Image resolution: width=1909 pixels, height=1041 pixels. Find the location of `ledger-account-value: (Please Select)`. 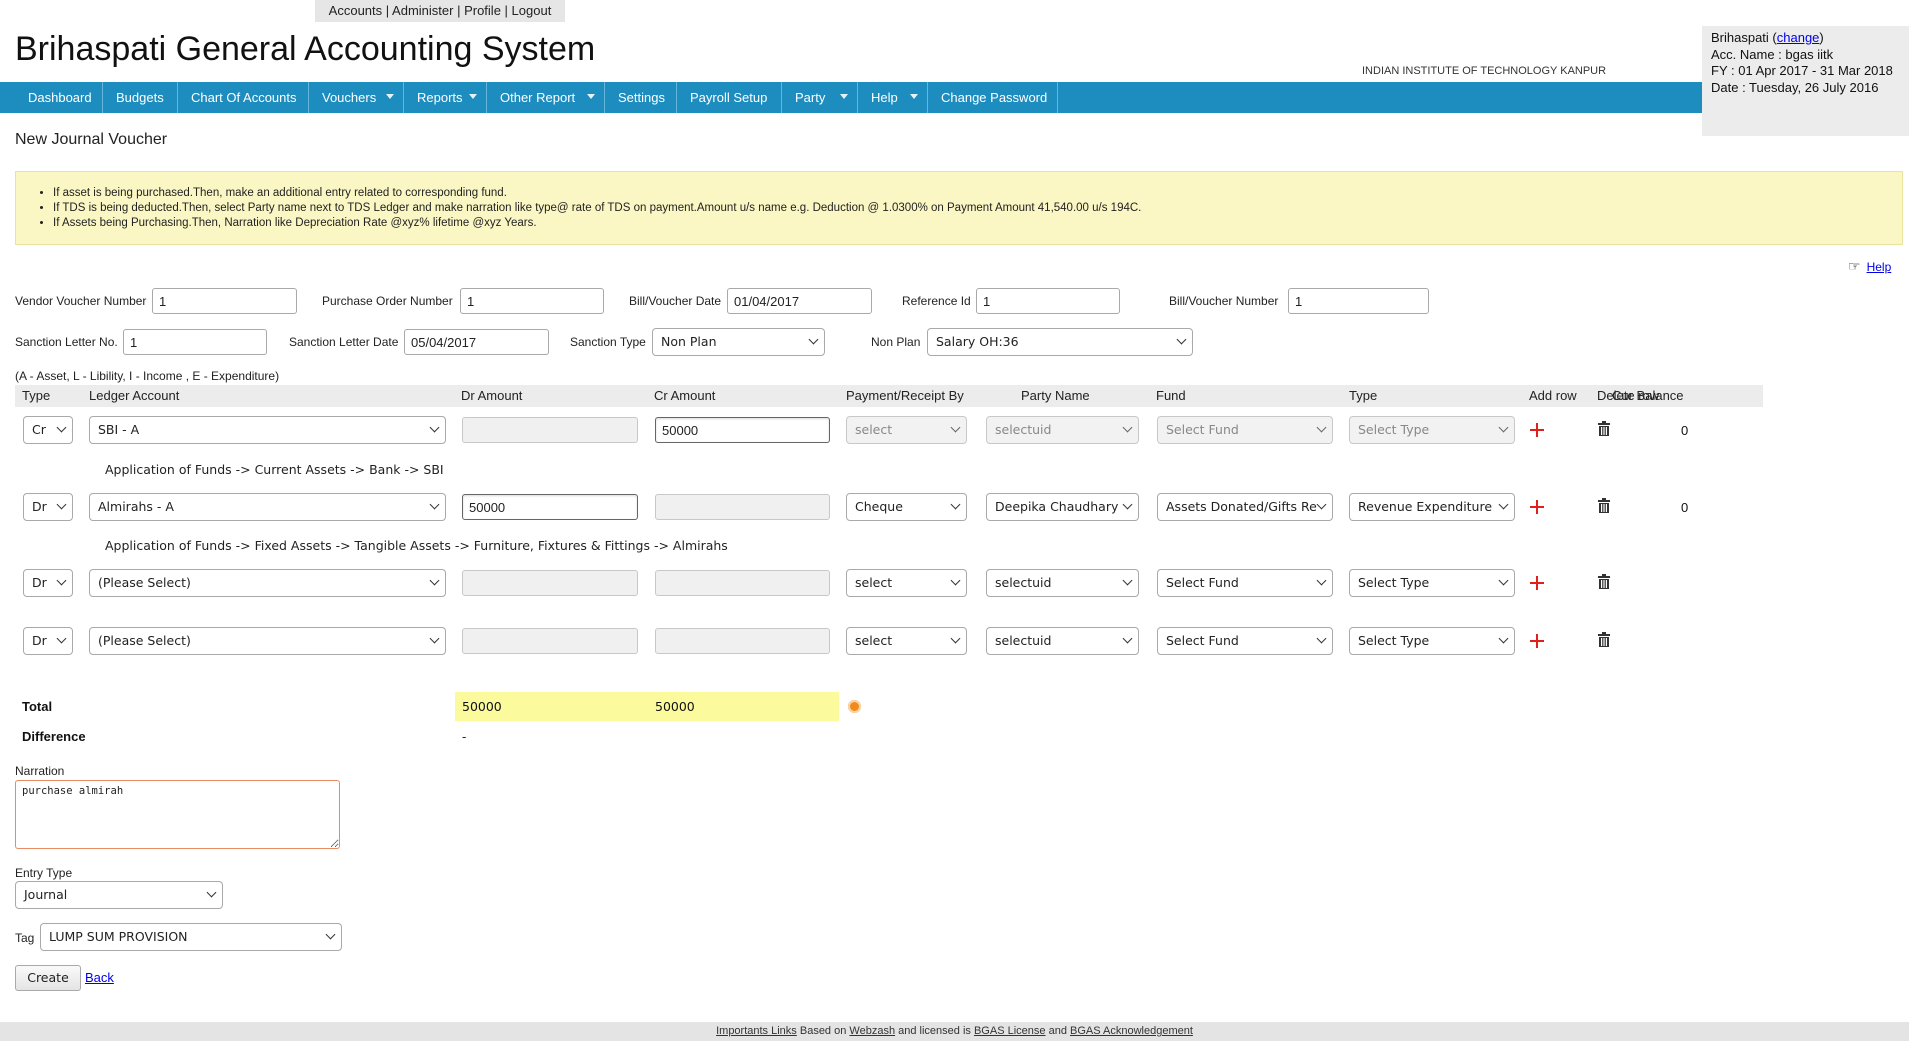

ledger-account-value: (Please Select) is located at coordinates (144, 640).